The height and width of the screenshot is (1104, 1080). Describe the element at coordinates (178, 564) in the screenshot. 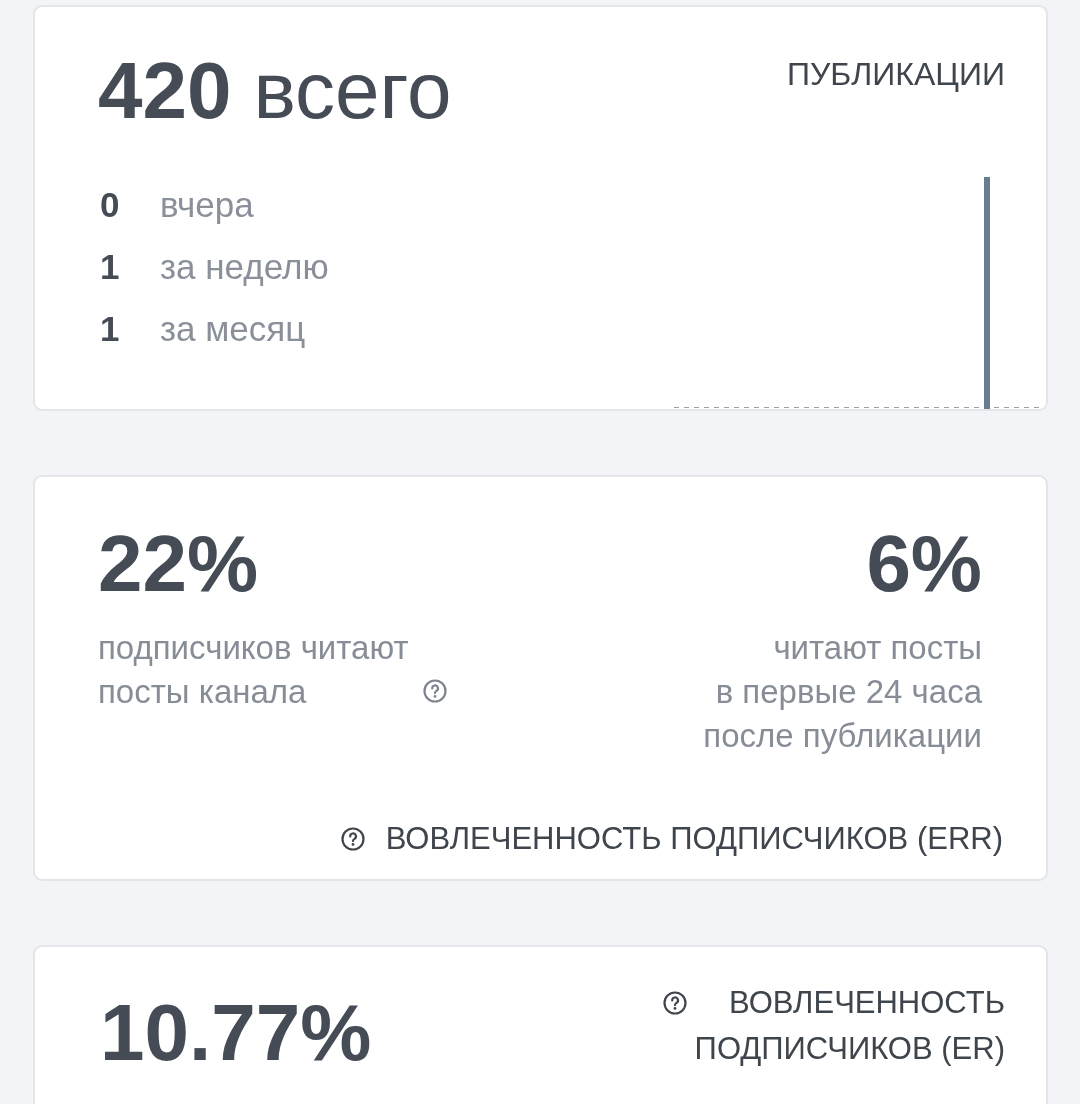

I see `metric-value: 22%` at that location.